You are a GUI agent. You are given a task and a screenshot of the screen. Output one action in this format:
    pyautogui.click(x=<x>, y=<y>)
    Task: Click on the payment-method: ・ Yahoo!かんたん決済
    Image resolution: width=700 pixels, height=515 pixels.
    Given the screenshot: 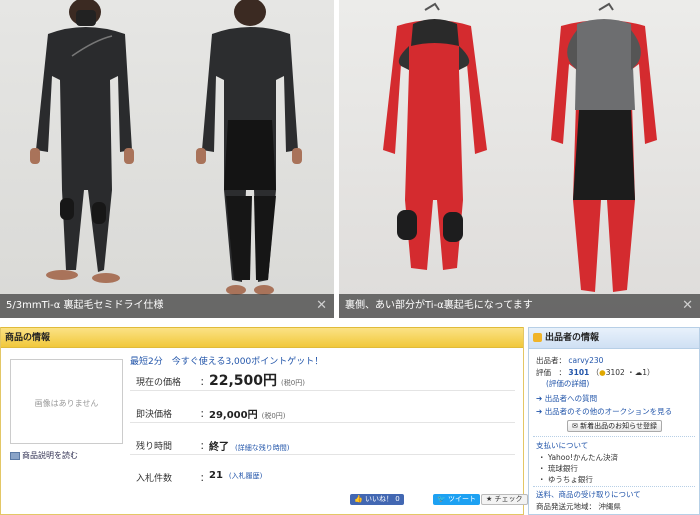 What is the action you would take?
    pyautogui.click(x=578, y=457)
    